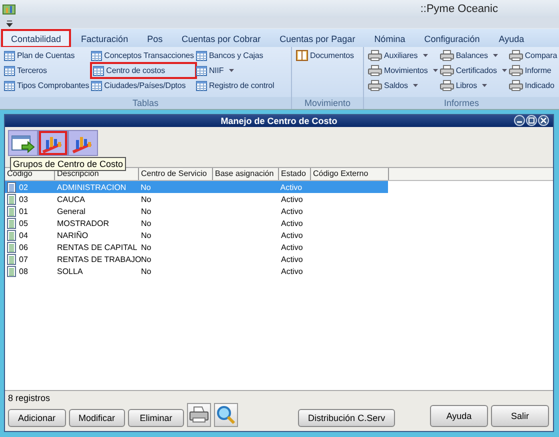 The height and width of the screenshot is (437, 559). What do you see at coordinates (46, 55) in the screenshot?
I see `ribbon-item: Plan de Cuentas` at bounding box center [46, 55].